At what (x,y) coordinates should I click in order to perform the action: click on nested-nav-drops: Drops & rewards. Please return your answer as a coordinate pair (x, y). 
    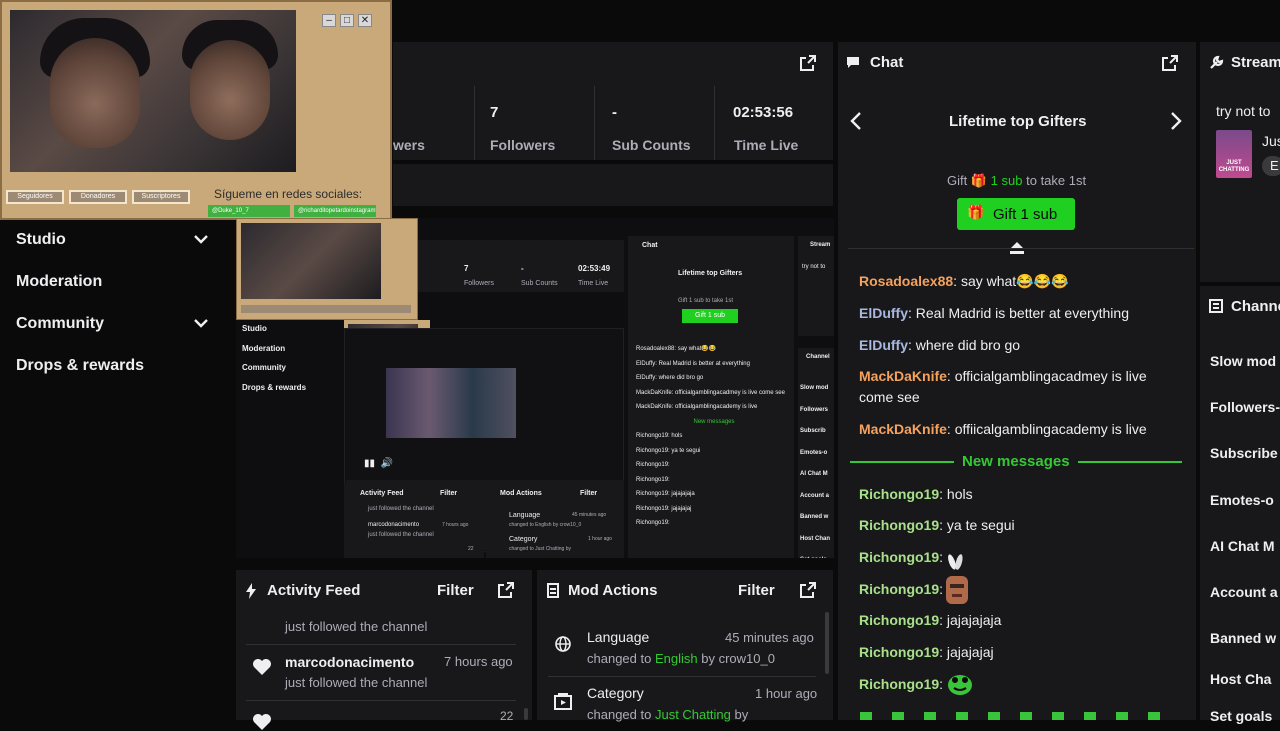
    Looking at the image, I should click on (274, 387).